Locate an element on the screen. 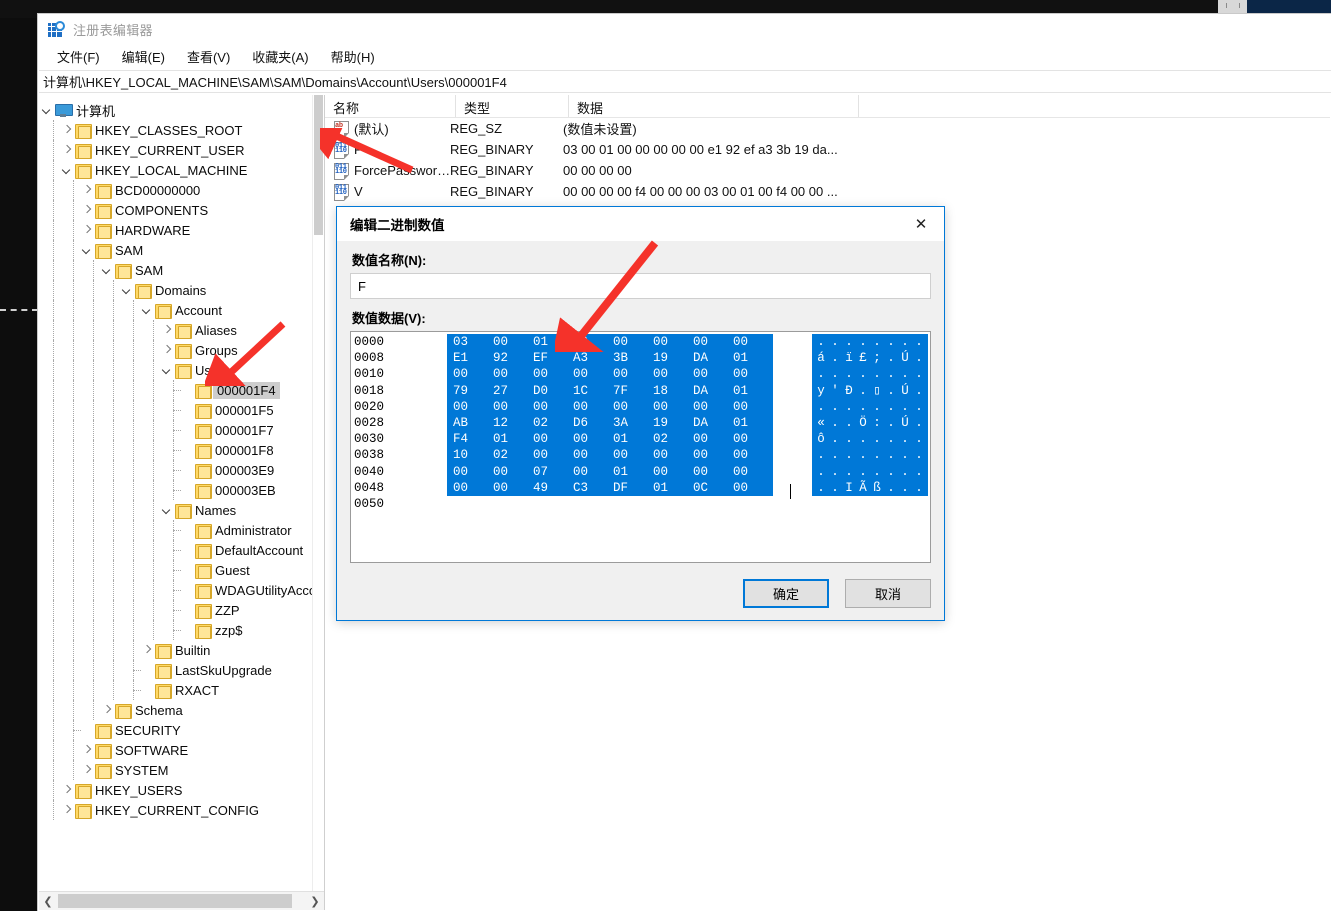  hex-row: 0028 AB 12 02 D6 3A 19 DA 01 «.. Ö:. Ú. is located at coordinates (642, 423).